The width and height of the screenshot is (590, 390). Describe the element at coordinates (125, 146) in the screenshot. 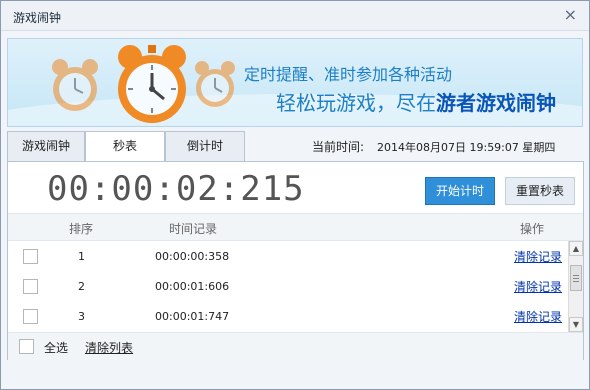

I see `tab-stopwatch: 秒表` at that location.